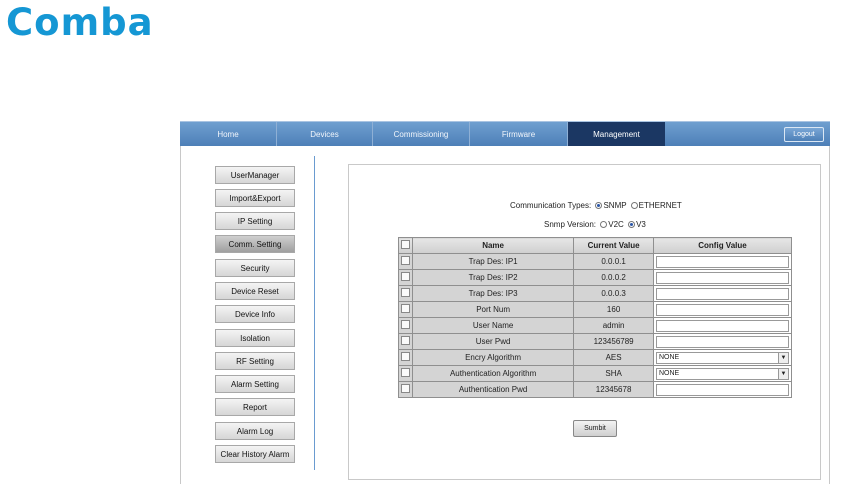 The image size is (852, 486). I want to click on trap-ip2-input, so click(722, 277).